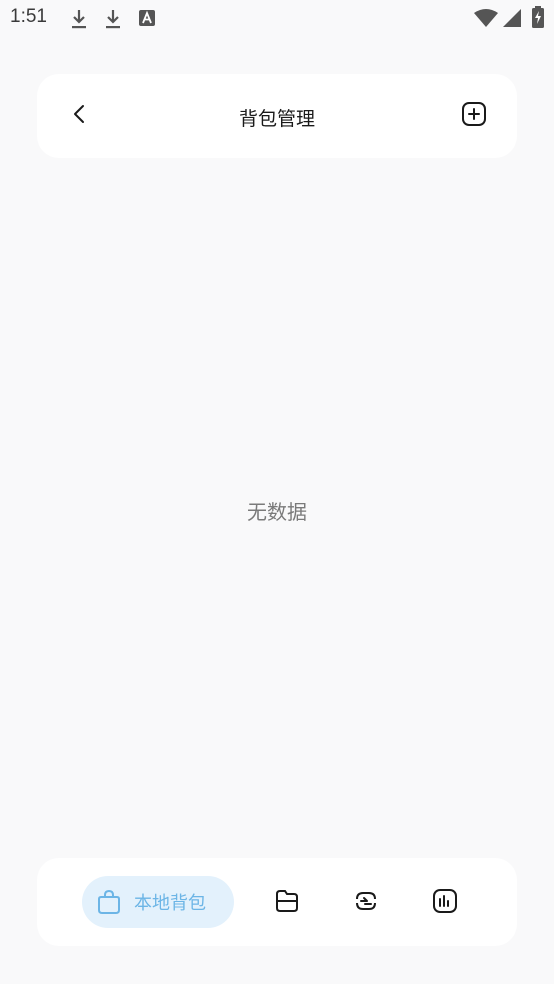  I want to click on font-icon, so click(147, 20).